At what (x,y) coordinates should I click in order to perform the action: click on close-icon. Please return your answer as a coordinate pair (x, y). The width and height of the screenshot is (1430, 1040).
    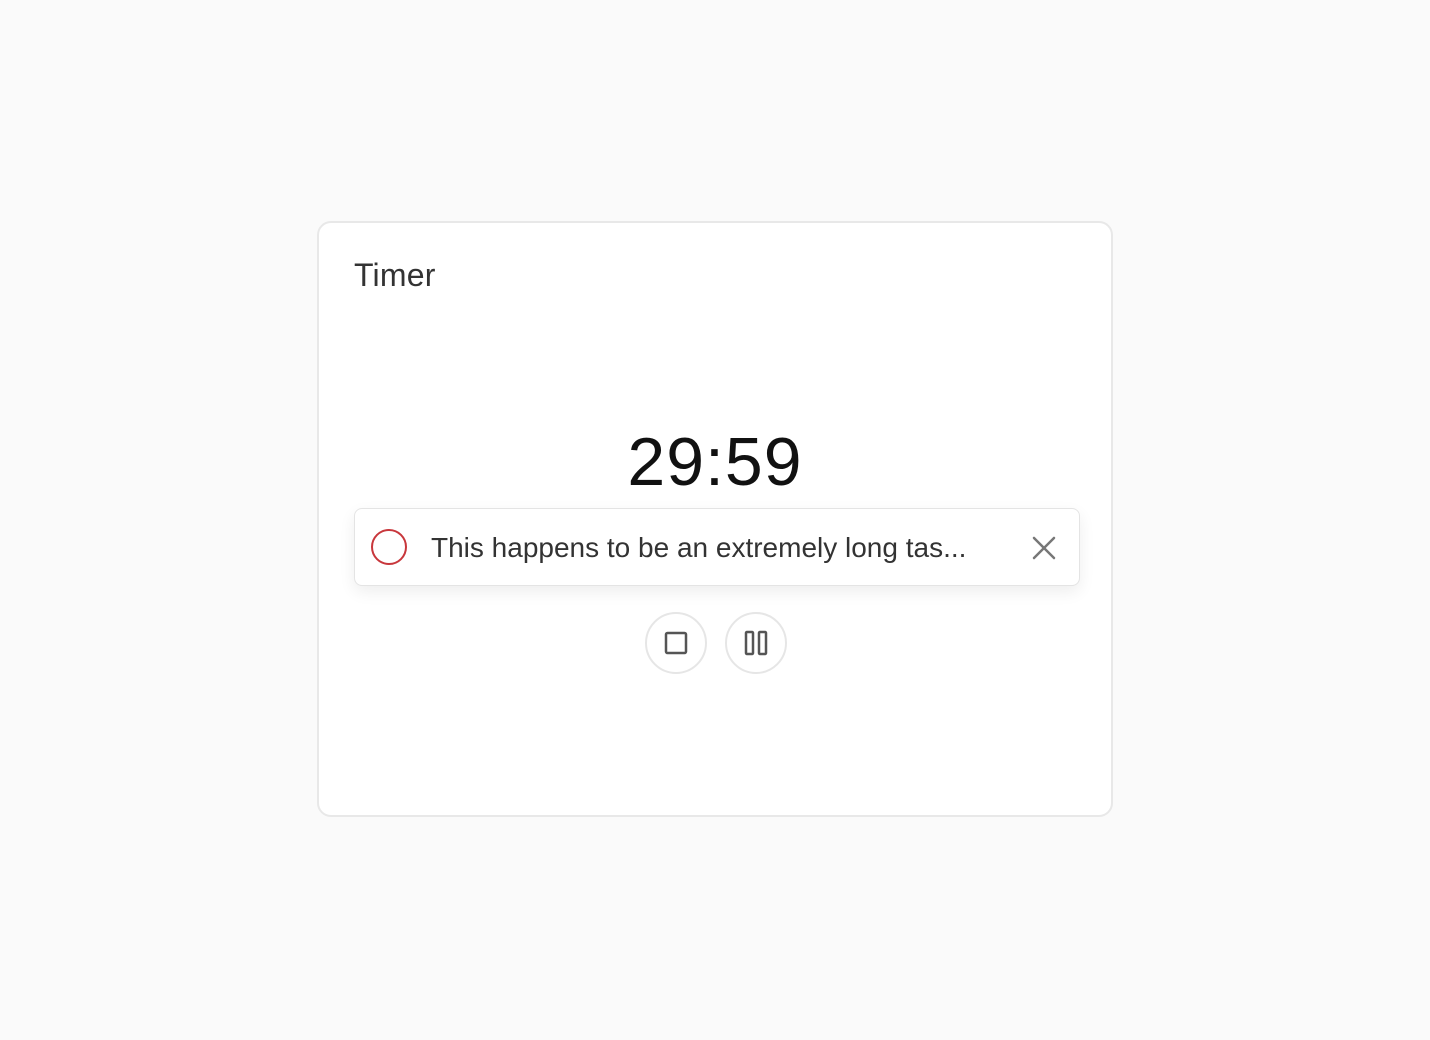
    Looking at the image, I should click on (1044, 548).